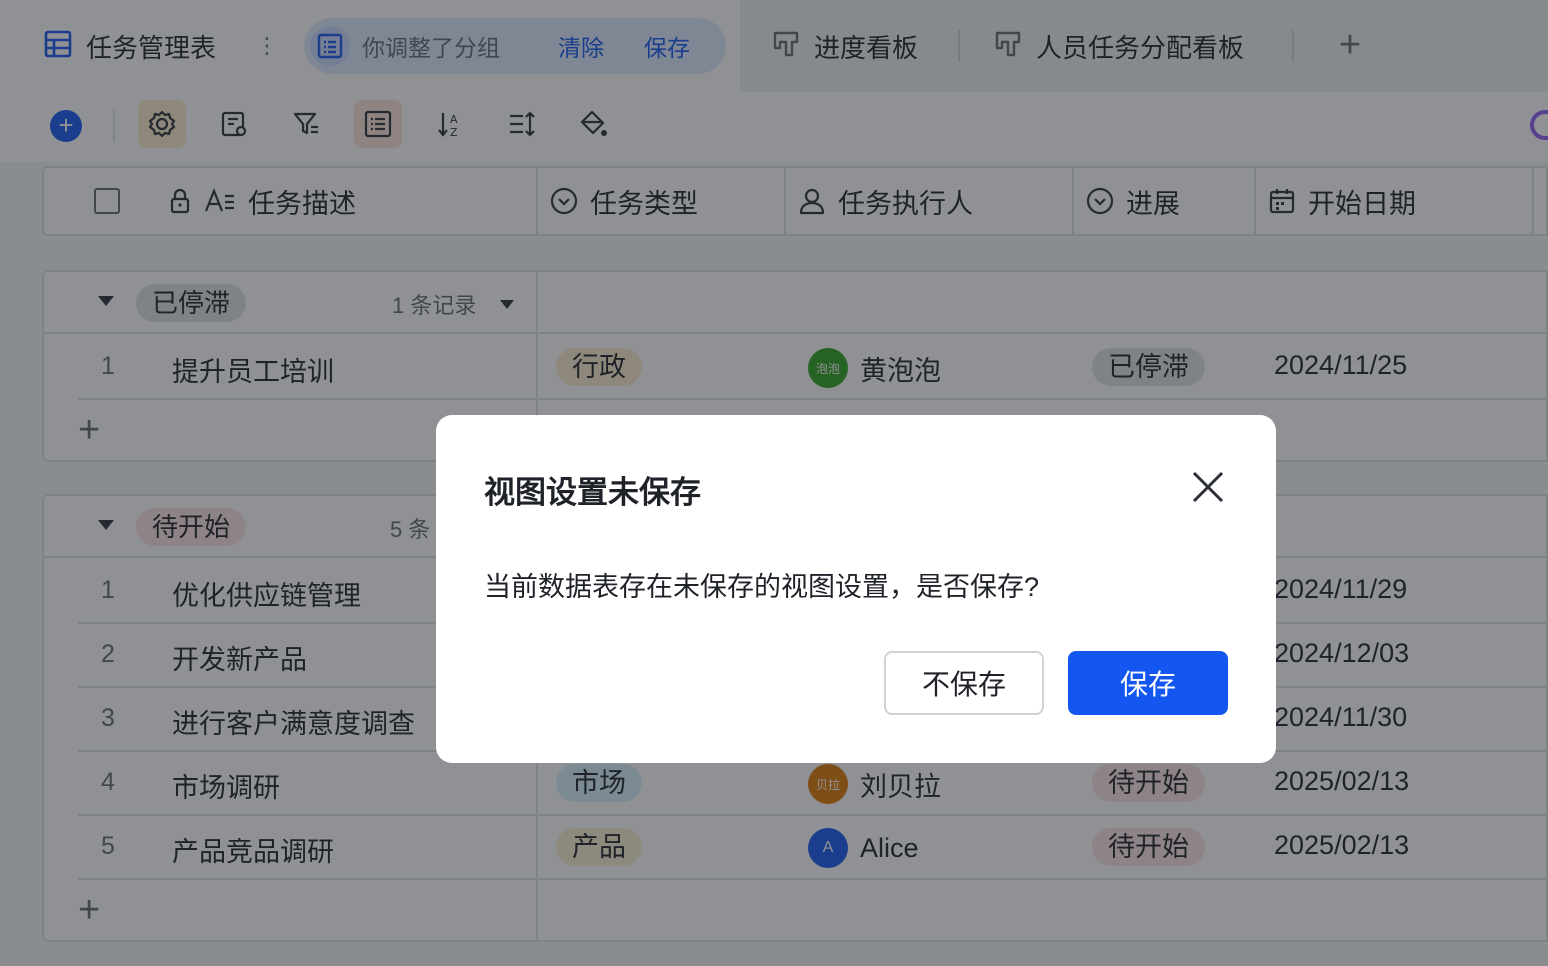 This screenshot has width=1548, height=966. What do you see at coordinates (964, 683) in the screenshot?
I see `dont-save-button: 不保存` at bounding box center [964, 683].